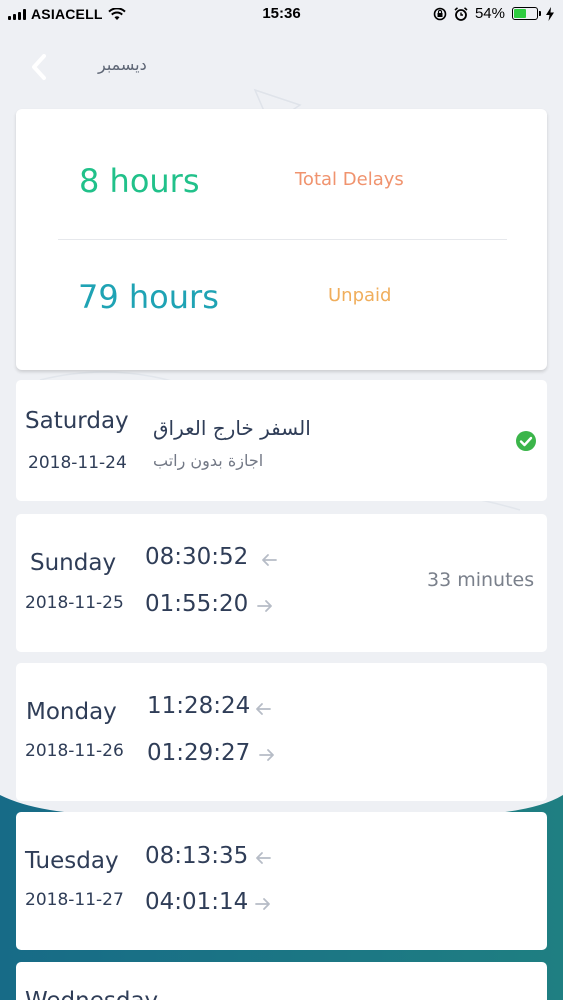 The image size is (563, 1000). I want to click on time-in: 08:13:35, so click(197, 856).